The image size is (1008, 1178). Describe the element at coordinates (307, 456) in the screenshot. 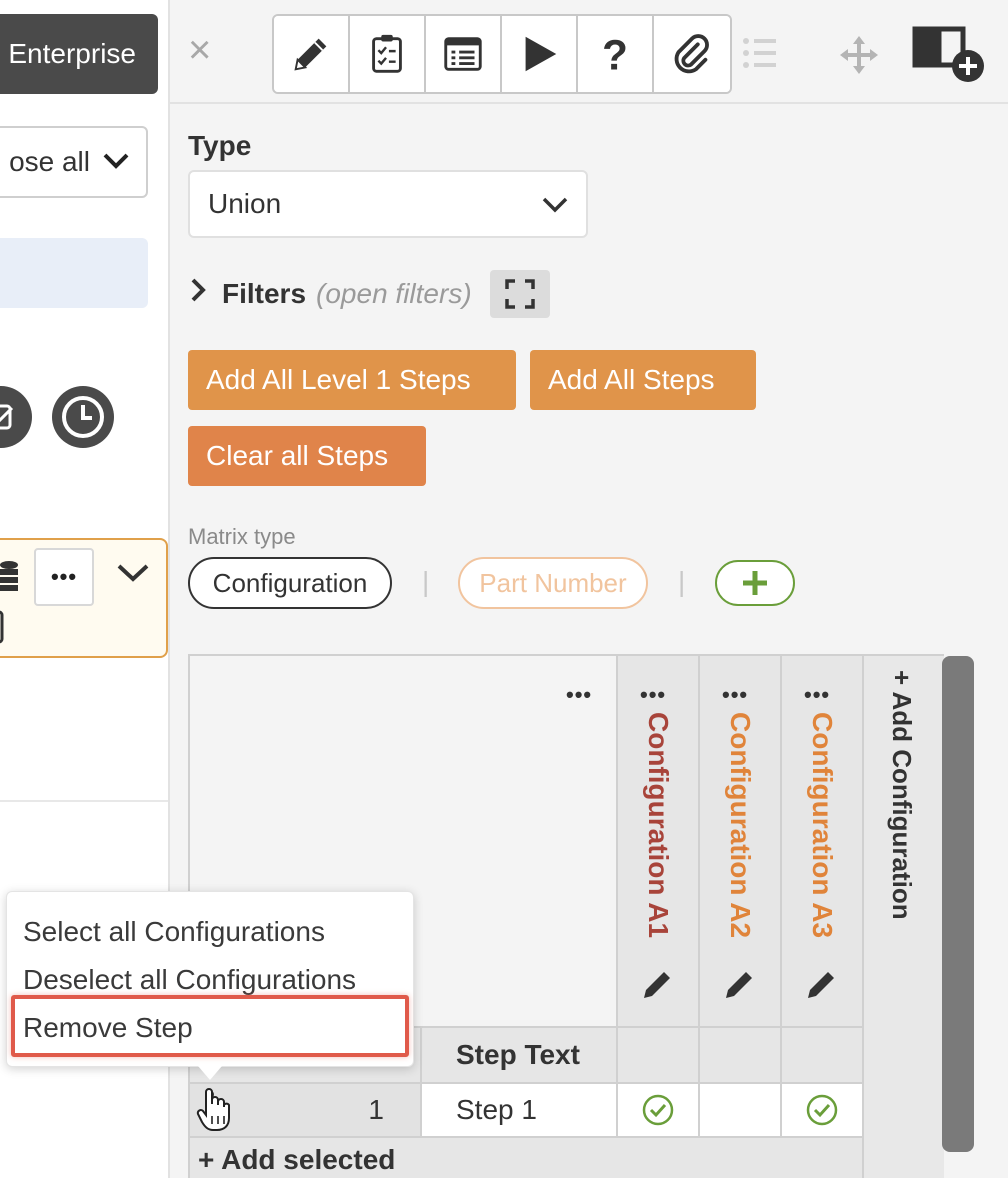

I see `clear-all-steps-button: Clear all Steps` at that location.